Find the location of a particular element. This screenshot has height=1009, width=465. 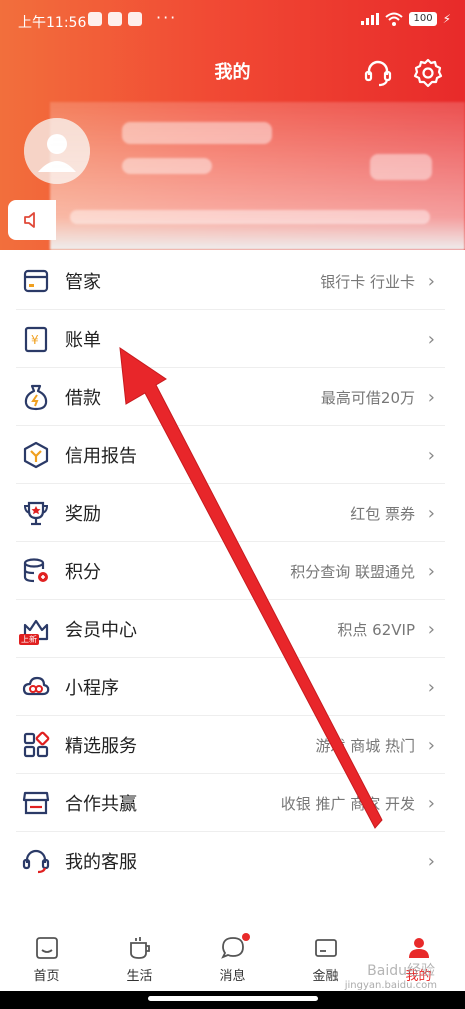

grid-icon is located at coordinates (36, 745).